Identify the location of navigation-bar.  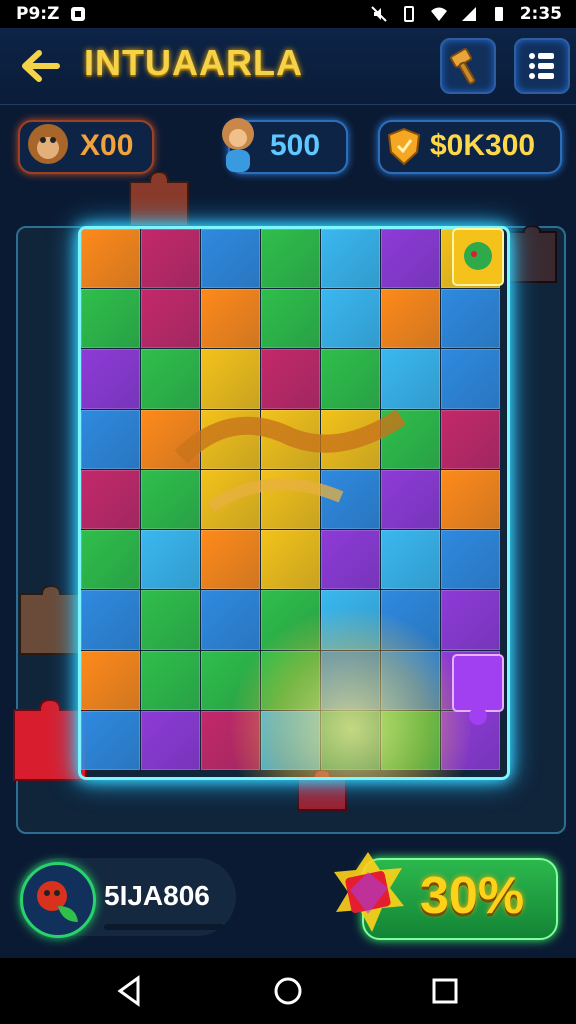
(288, 991).